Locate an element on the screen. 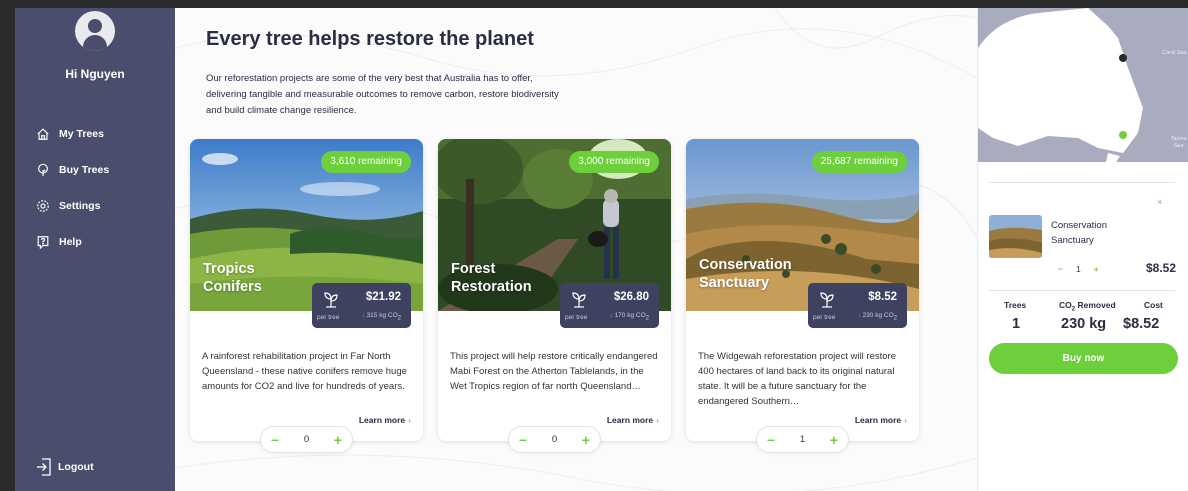  logout-button: Logout is located at coordinates (65, 467).